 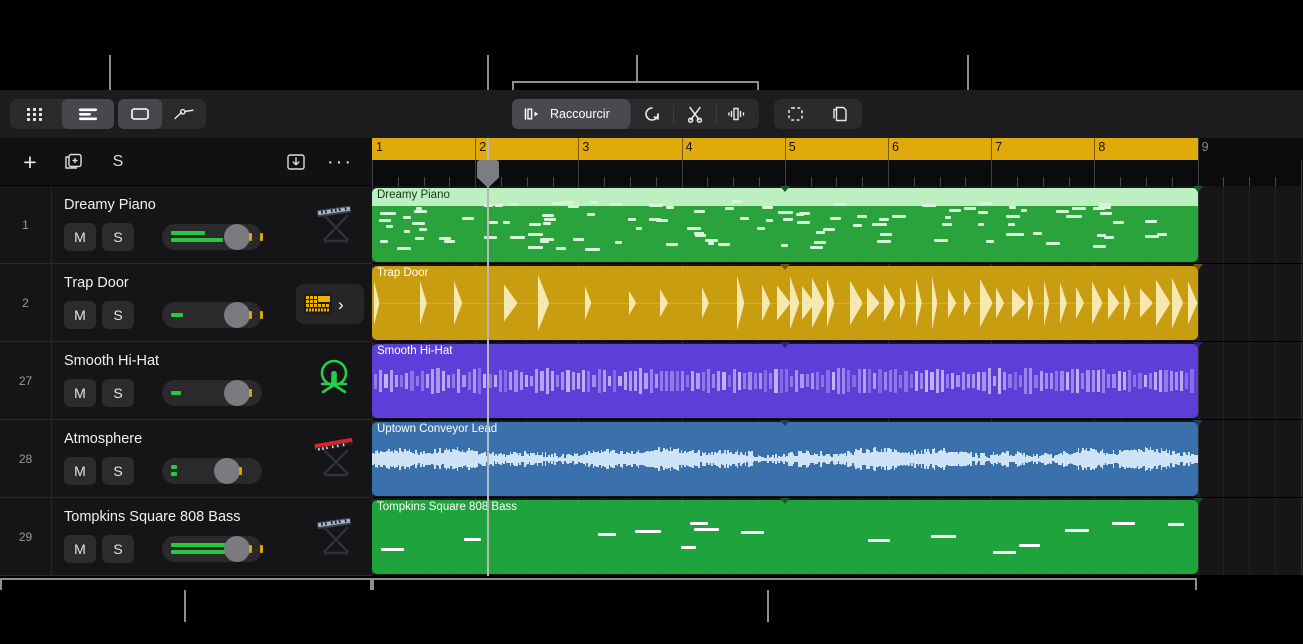 I want to click on region-view-icon, so click(x=140, y=114).